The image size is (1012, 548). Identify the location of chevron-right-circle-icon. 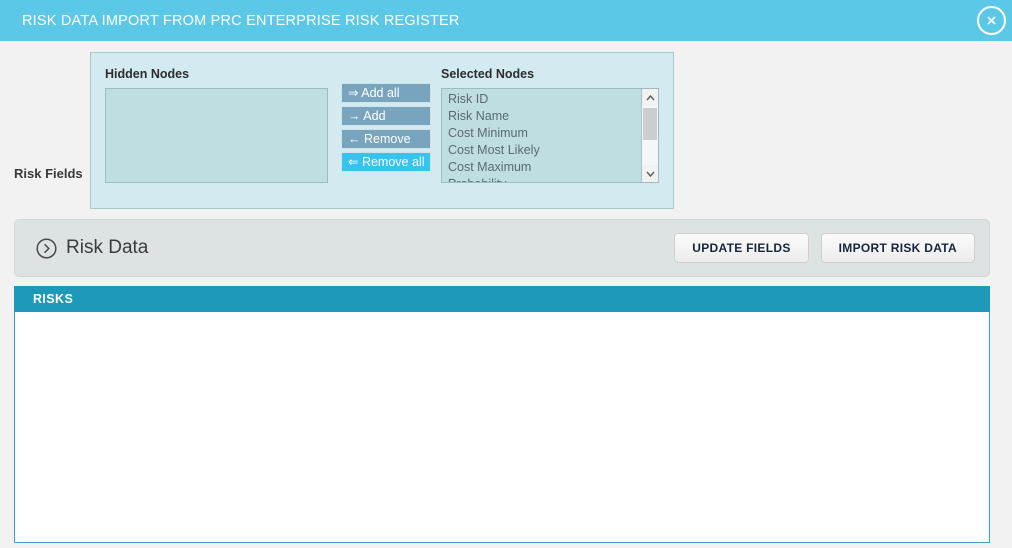
(46, 248).